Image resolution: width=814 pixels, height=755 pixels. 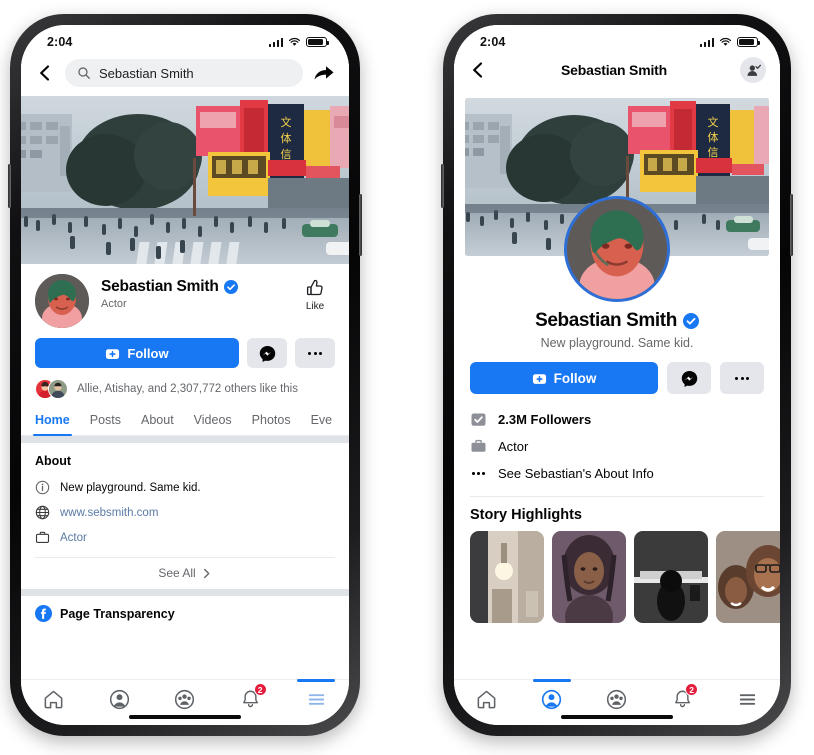 I want to click on follow-plus-icon, so click(x=539, y=378).